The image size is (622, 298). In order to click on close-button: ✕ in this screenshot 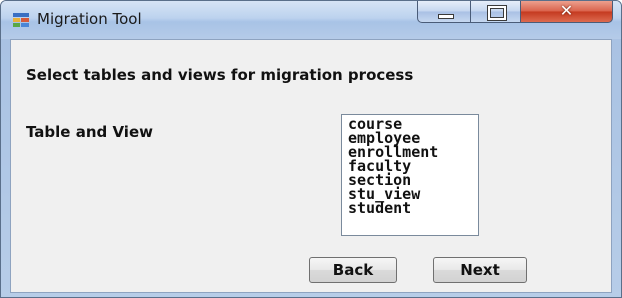, I will do `click(567, 12)`.